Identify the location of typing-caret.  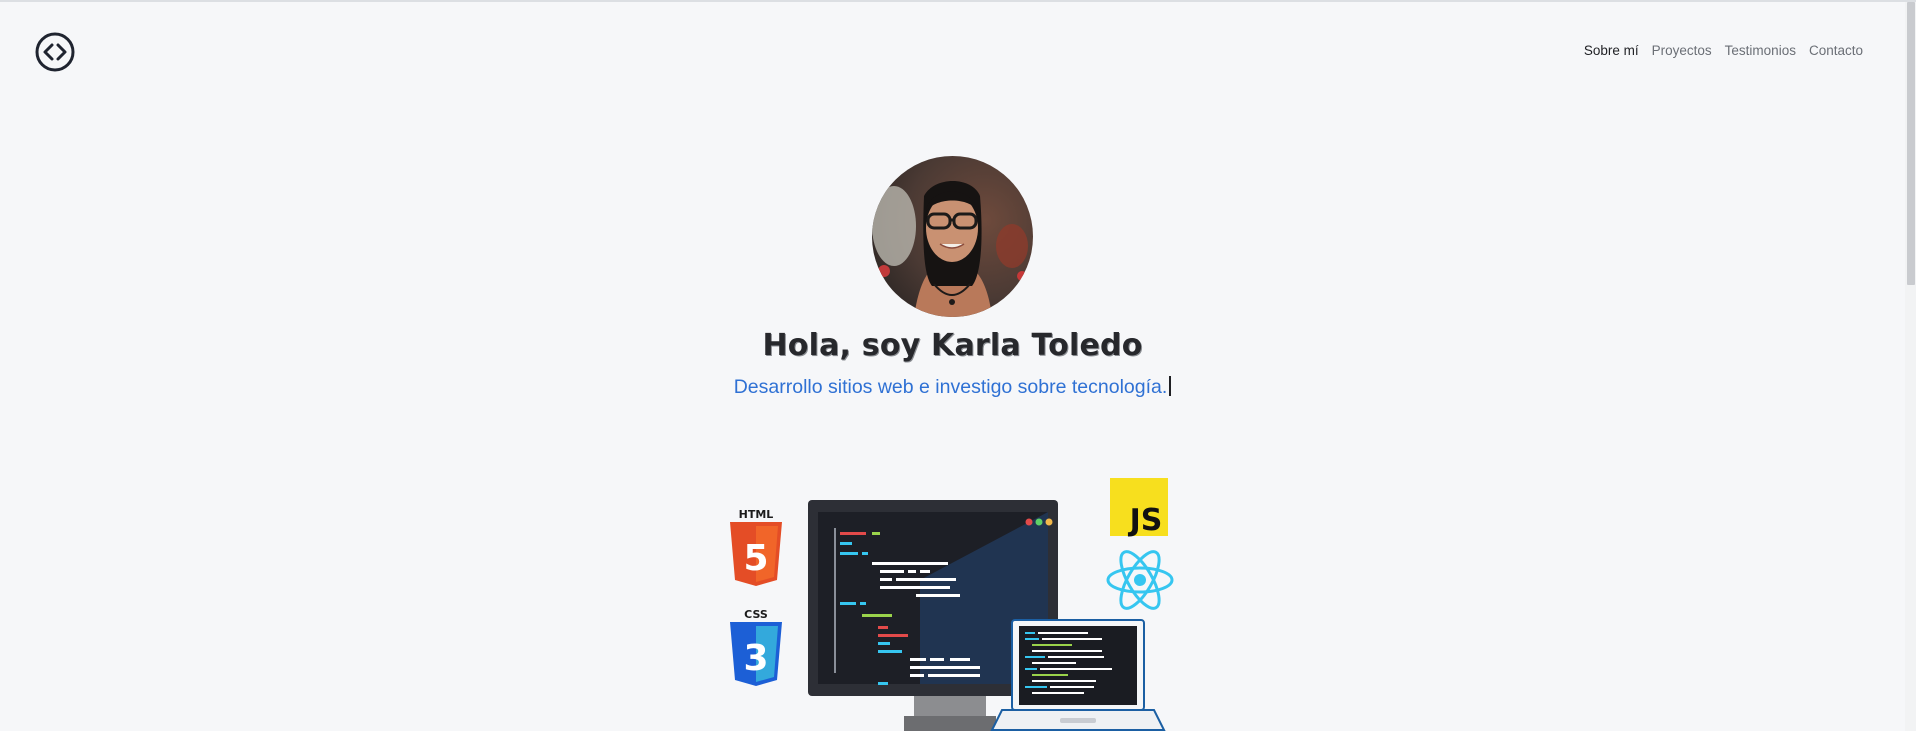
(1170, 386).